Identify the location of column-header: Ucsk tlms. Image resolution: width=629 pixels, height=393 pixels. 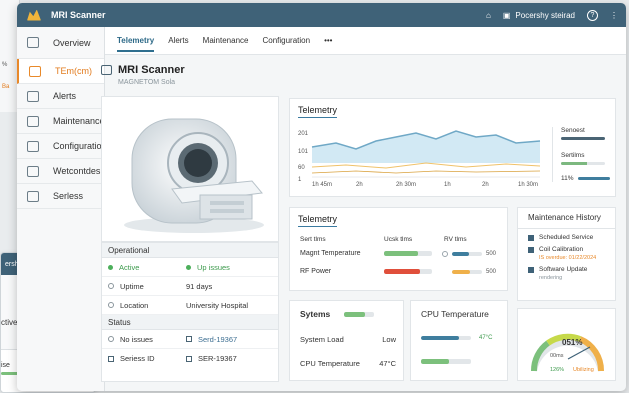
(398, 239).